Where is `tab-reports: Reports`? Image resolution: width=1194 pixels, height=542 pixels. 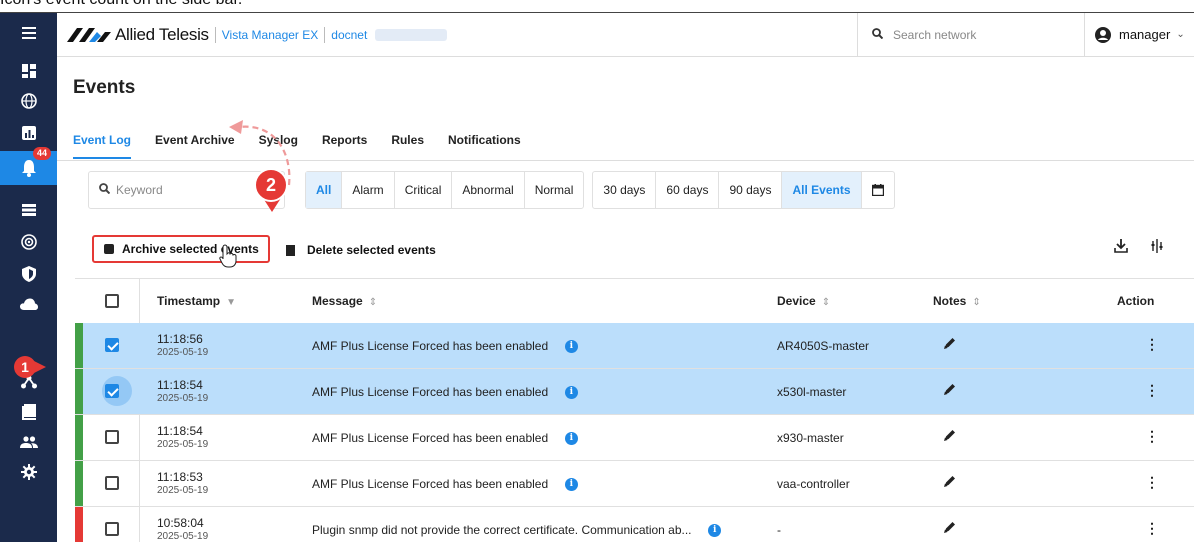 tab-reports: Reports is located at coordinates (344, 146).